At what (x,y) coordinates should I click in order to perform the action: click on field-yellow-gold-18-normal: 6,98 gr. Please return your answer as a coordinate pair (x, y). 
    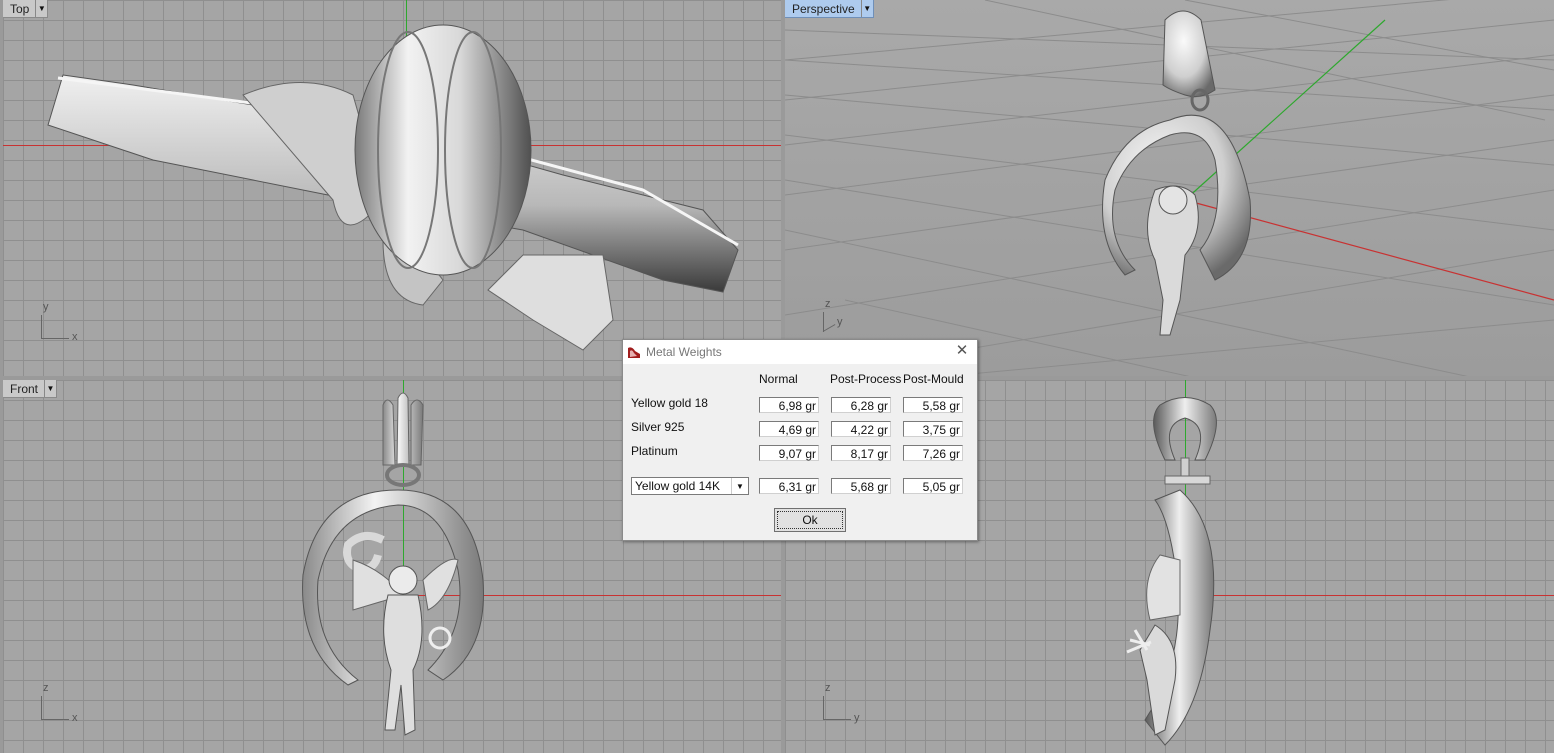
    Looking at the image, I should click on (789, 405).